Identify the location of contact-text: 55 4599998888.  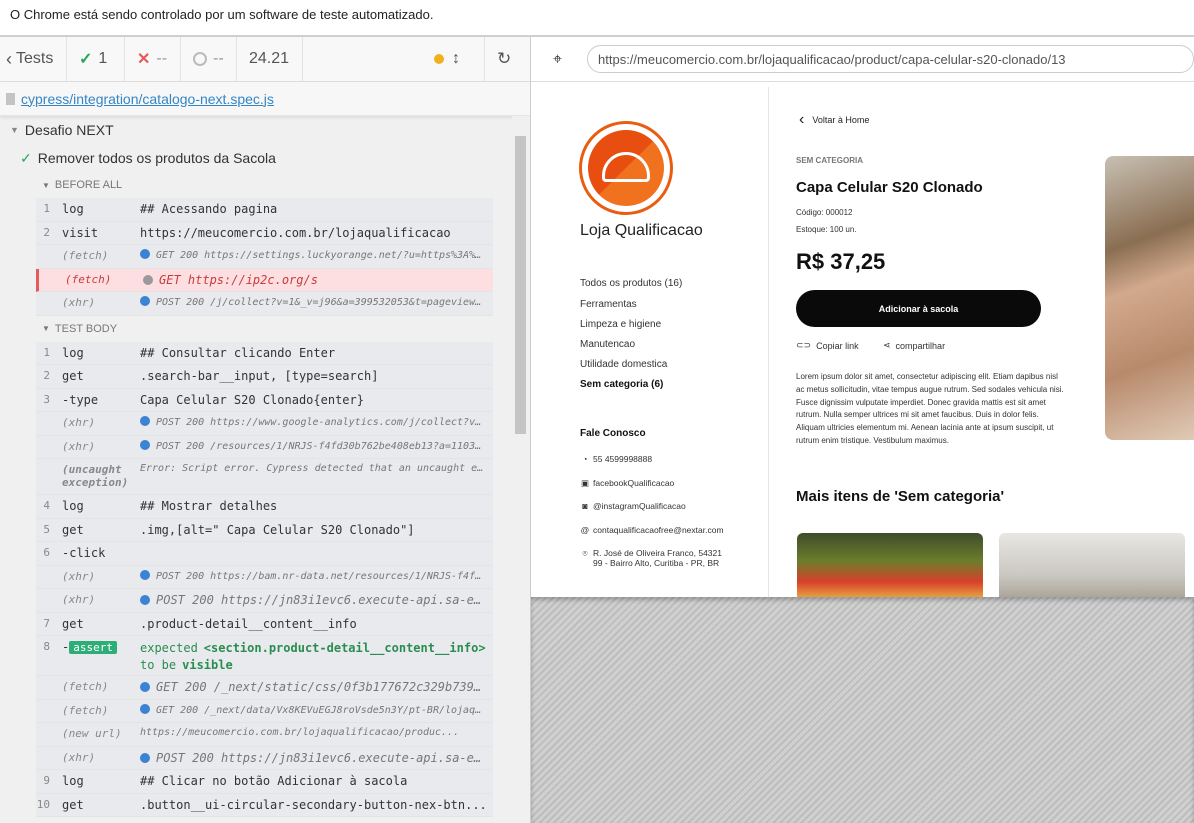
(623, 459).